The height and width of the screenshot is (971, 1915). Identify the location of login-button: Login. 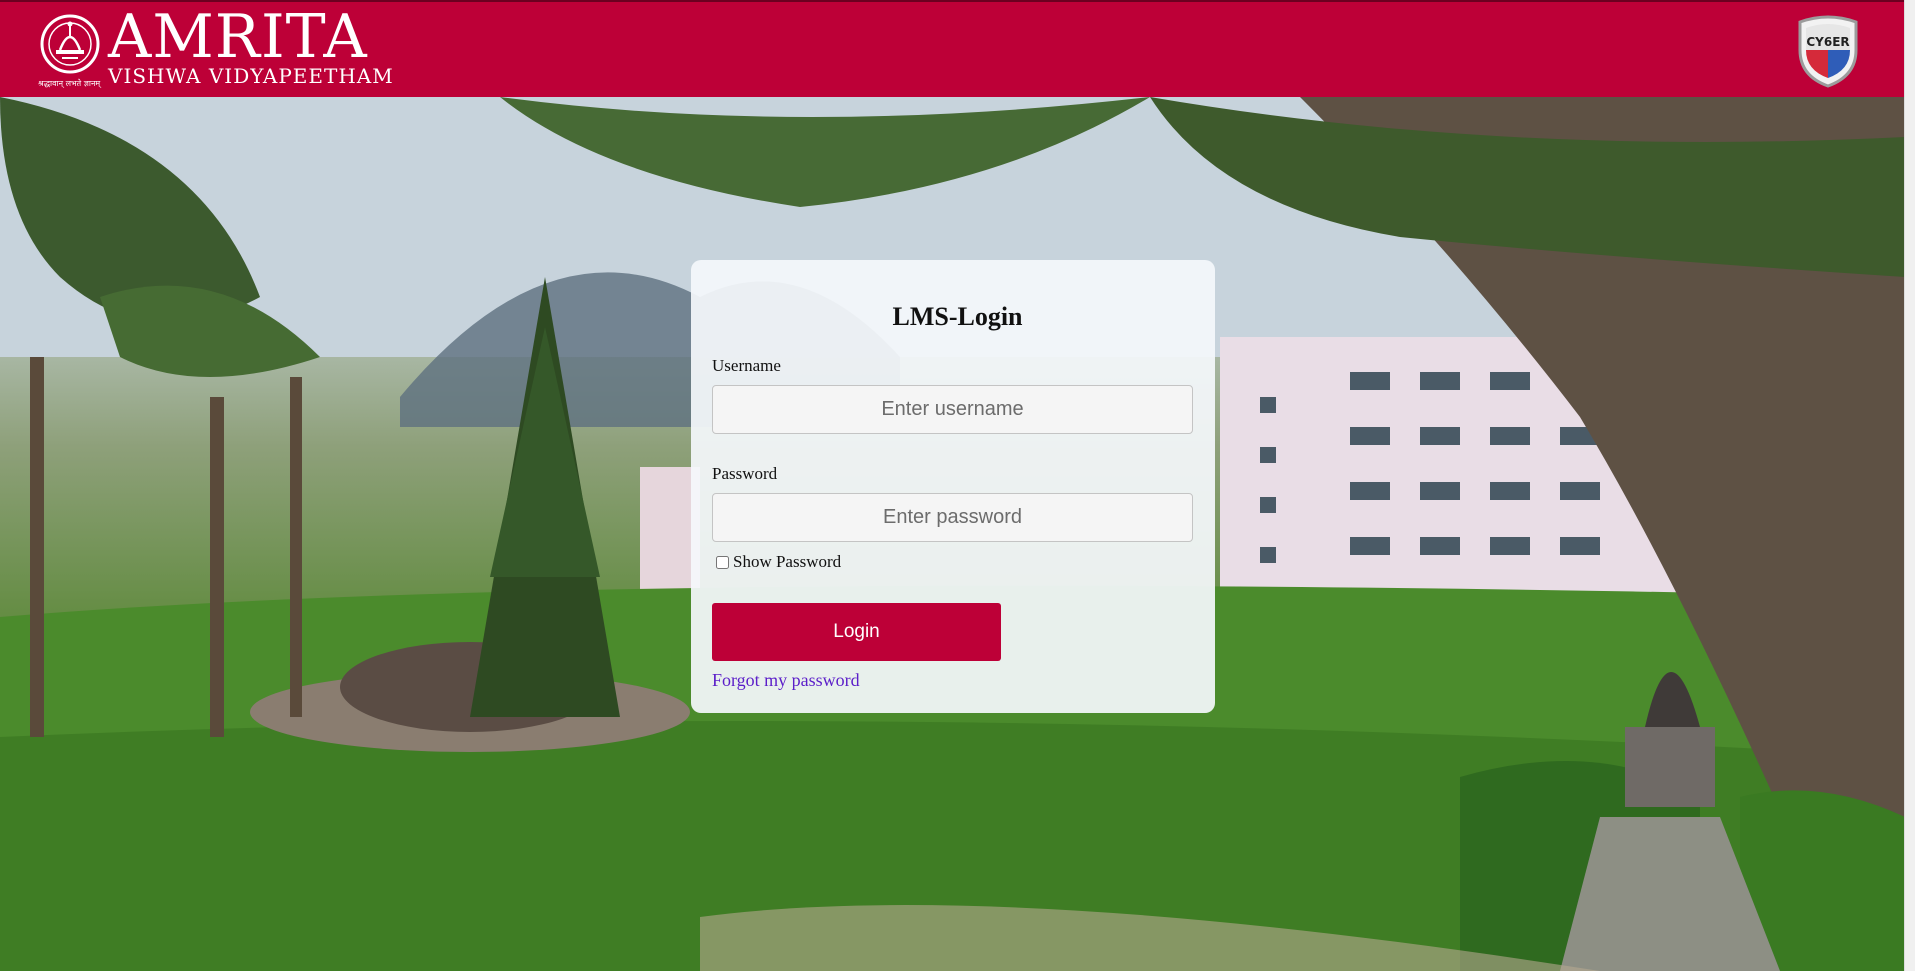
(856, 632).